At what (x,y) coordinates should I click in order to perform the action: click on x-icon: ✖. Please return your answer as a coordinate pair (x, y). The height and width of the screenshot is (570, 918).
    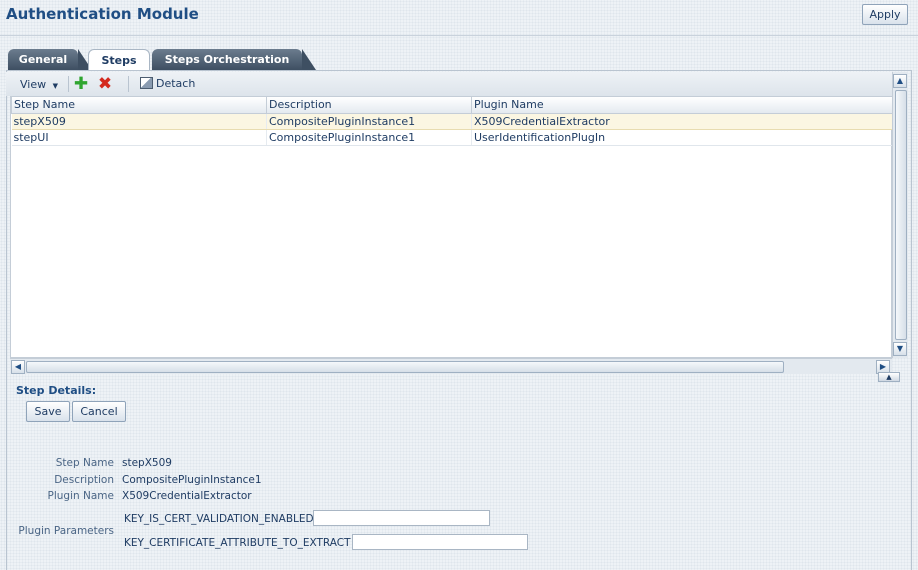
    Looking at the image, I should click on (105, 84).